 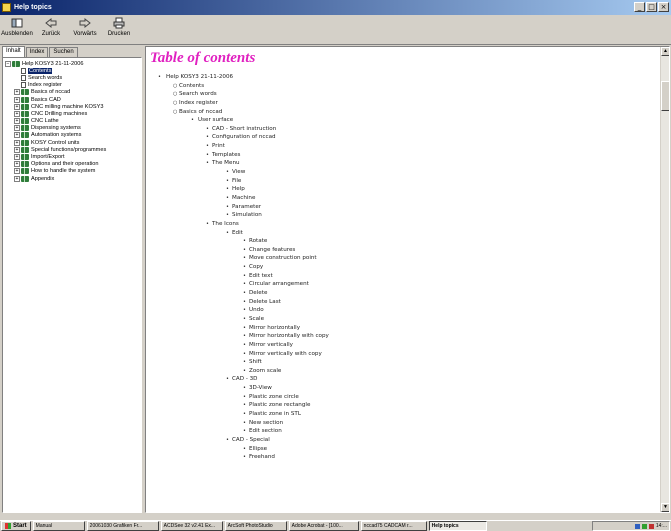 What do you see at coordinates (274, 328) in the screenshot?
I see `toc-item-label: Mirror horizontally` at bounding box center [274, 328].